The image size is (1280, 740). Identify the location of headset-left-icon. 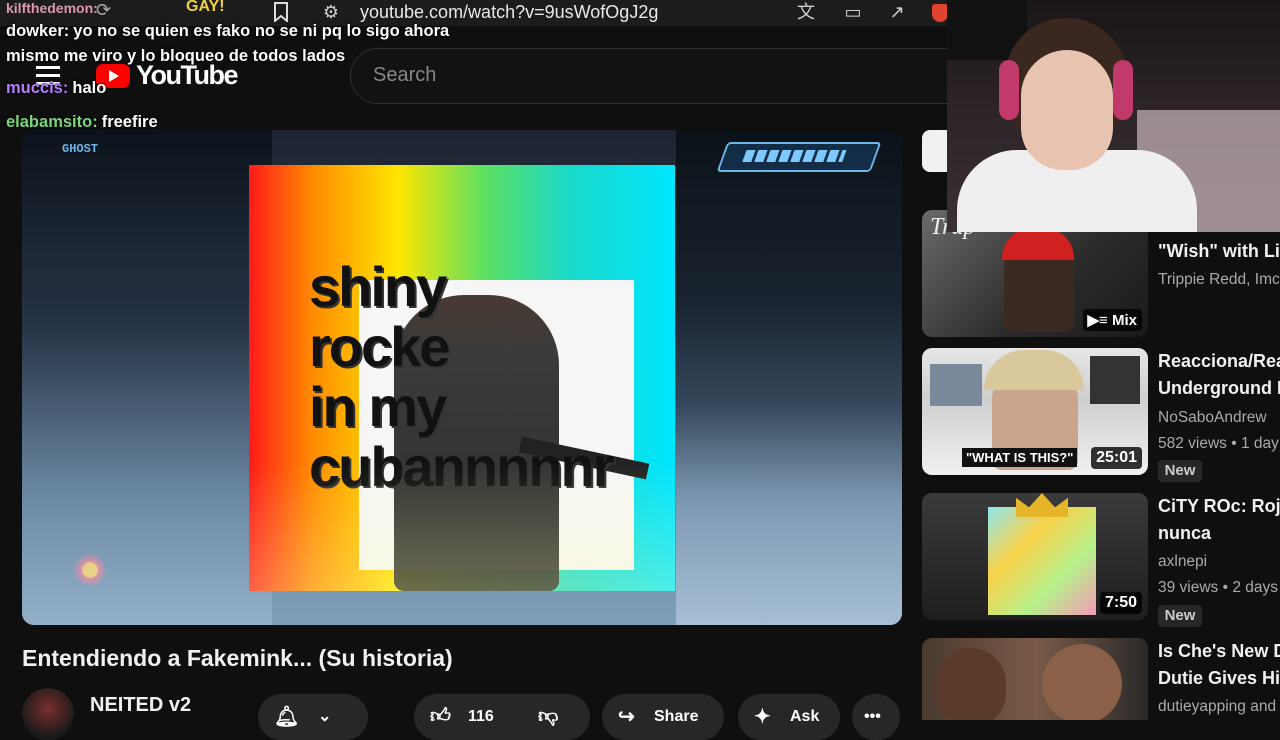
(1009, 90).